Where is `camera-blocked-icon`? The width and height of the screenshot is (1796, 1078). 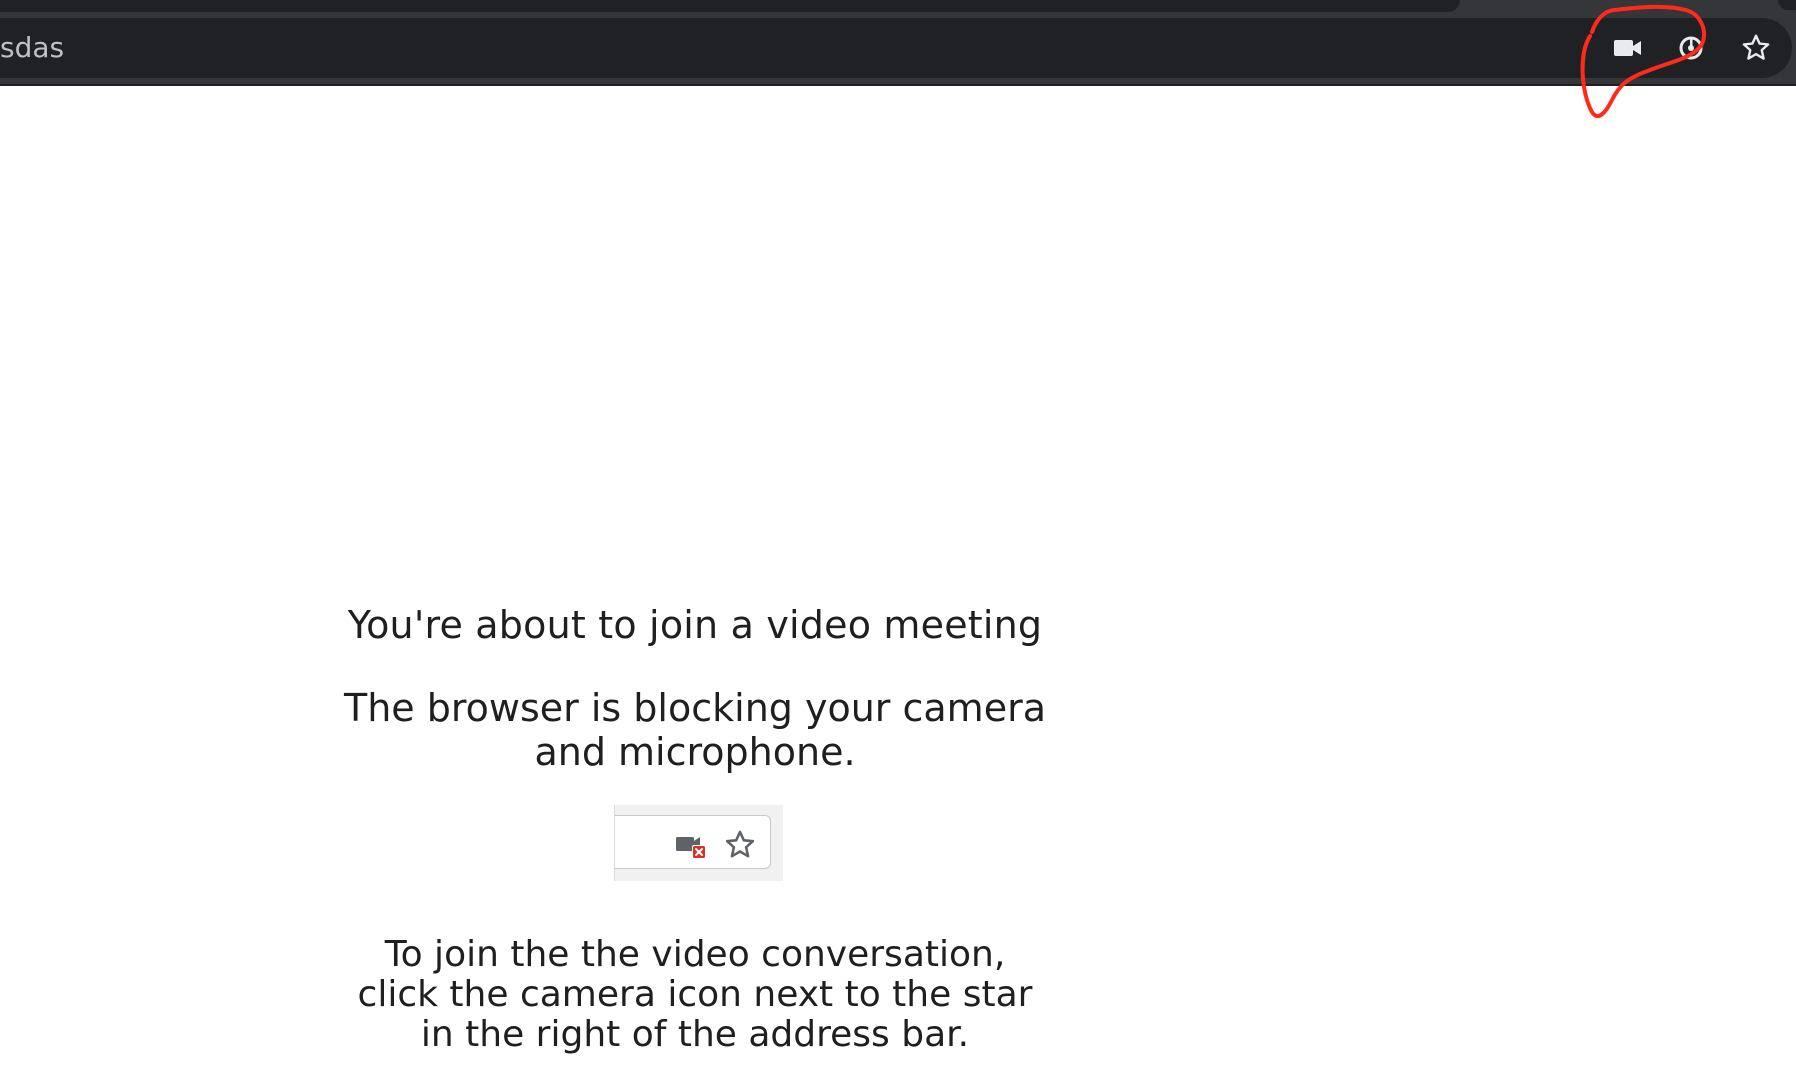
camera-blocked-icon is located at coordinates (691, 848).